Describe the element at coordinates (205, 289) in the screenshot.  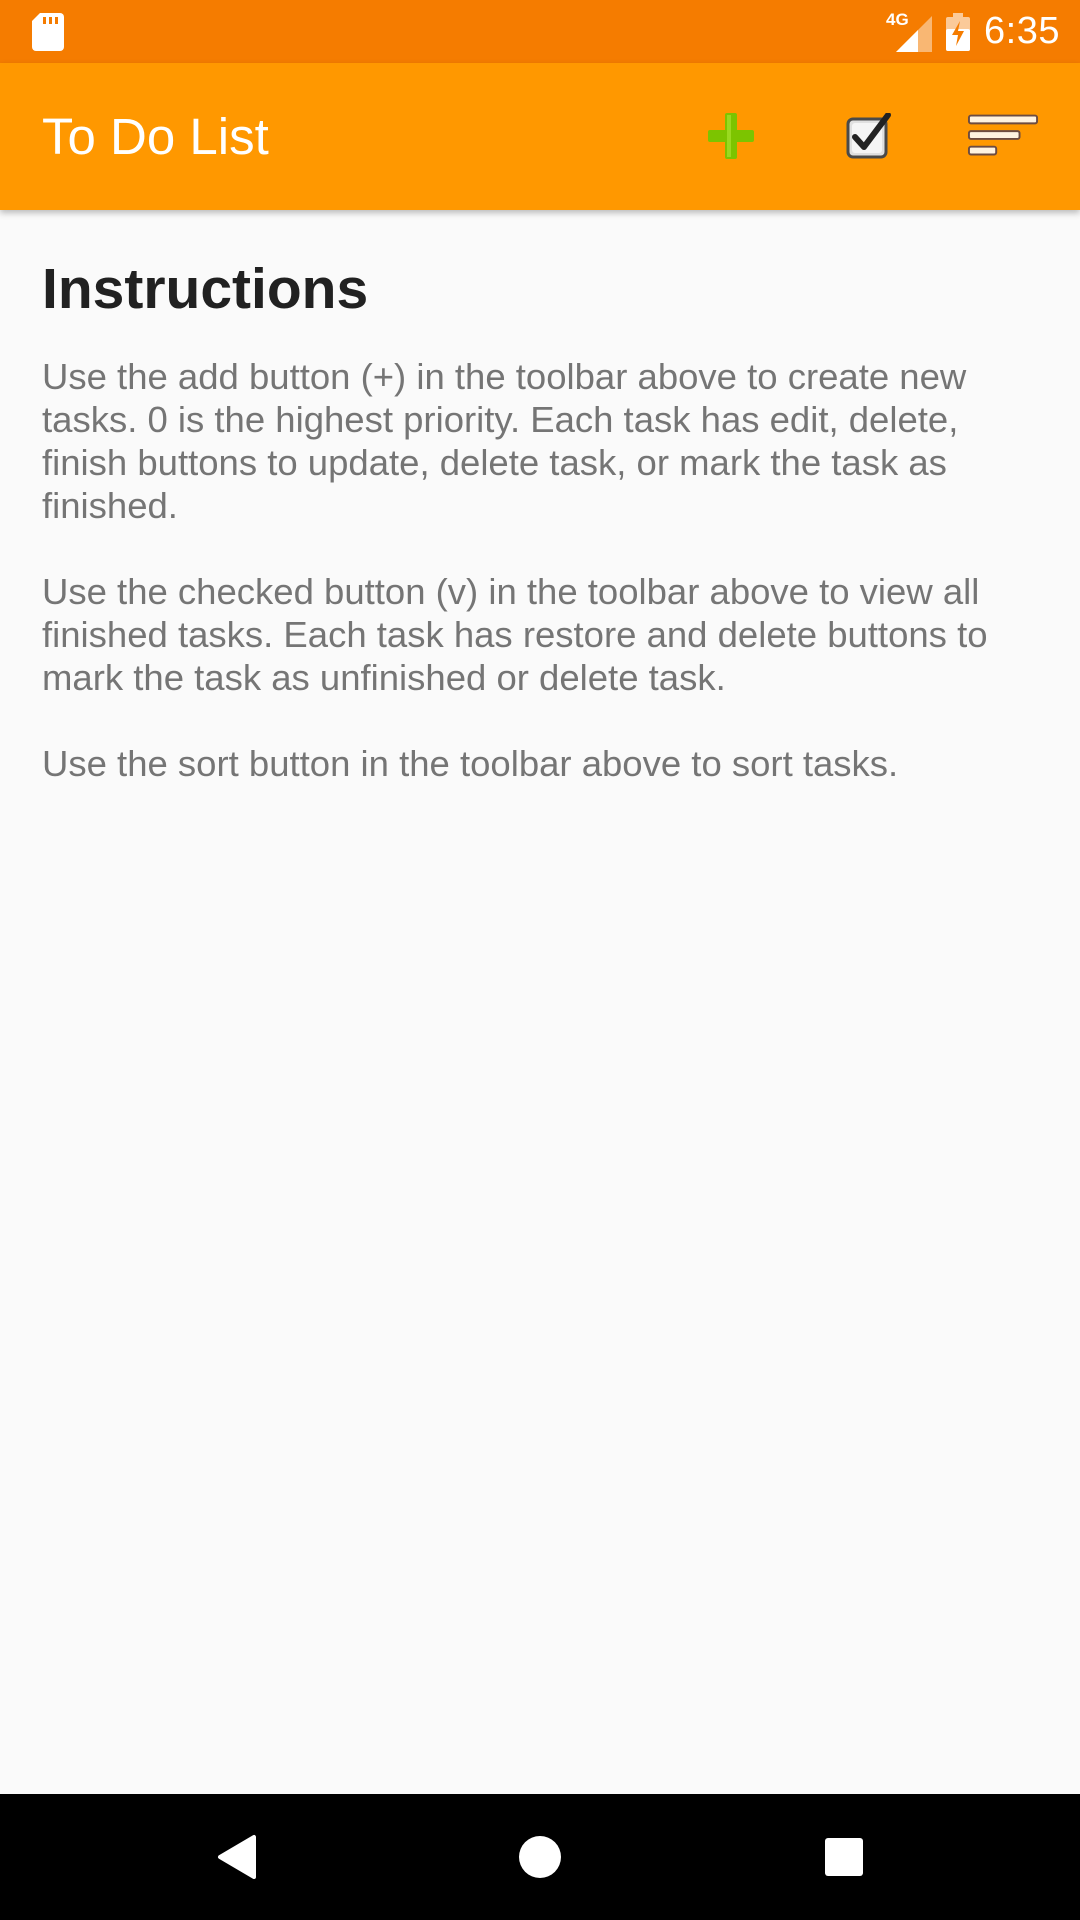
I see `instructions-heading: Instructions` at that location.